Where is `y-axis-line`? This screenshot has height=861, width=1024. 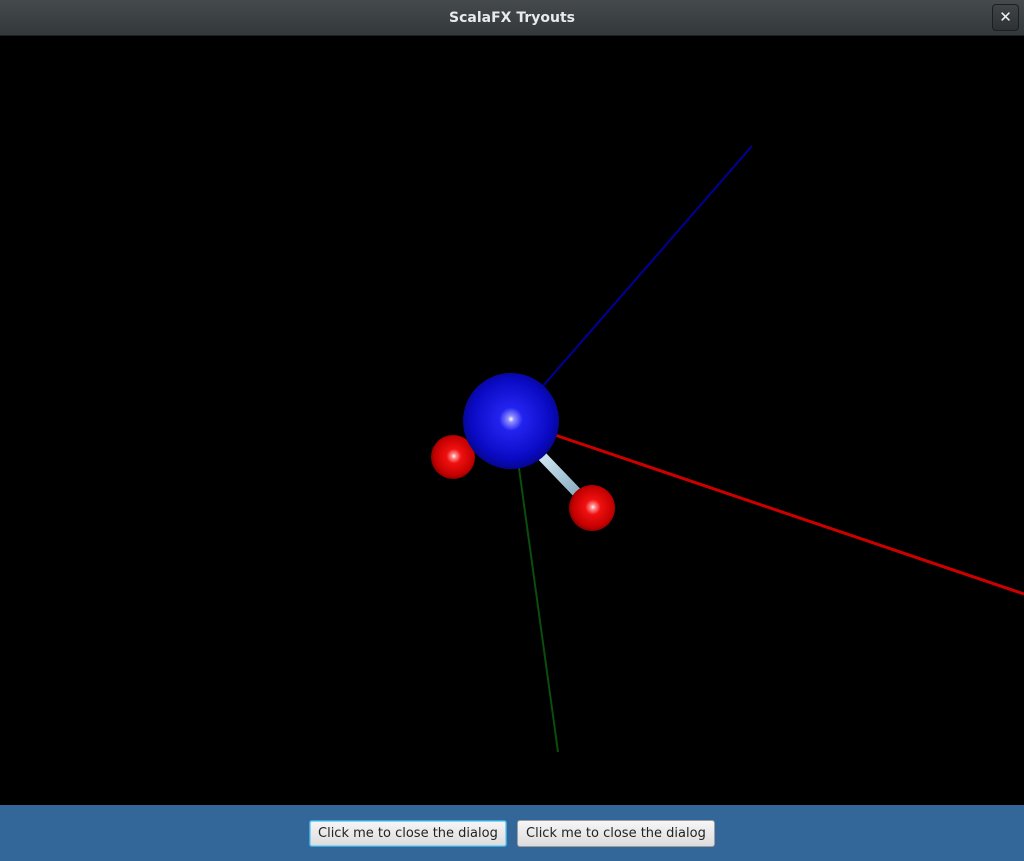
y-axis-line is located at coordinates (538, 606).